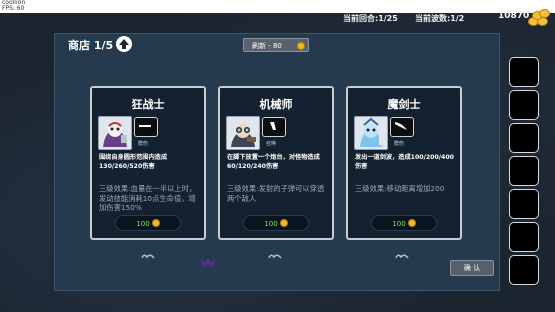 This screenshot has height=312, width=555. I want to click on hero-name: 机械师, so click(276, 104).